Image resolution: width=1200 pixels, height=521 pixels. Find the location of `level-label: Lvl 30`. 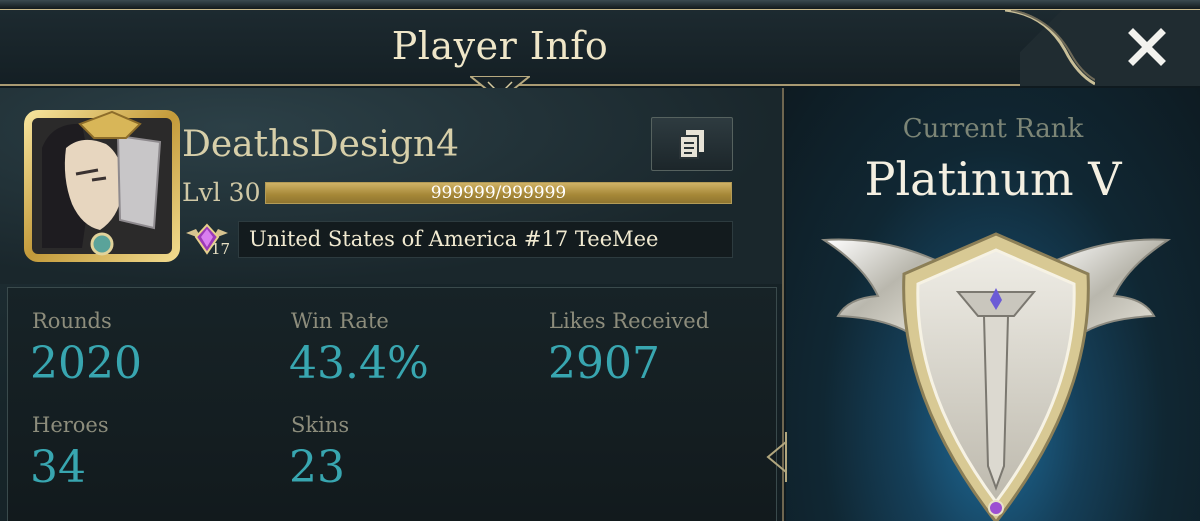

level-label: Lvl 30 is located at coordinates (221, 192).